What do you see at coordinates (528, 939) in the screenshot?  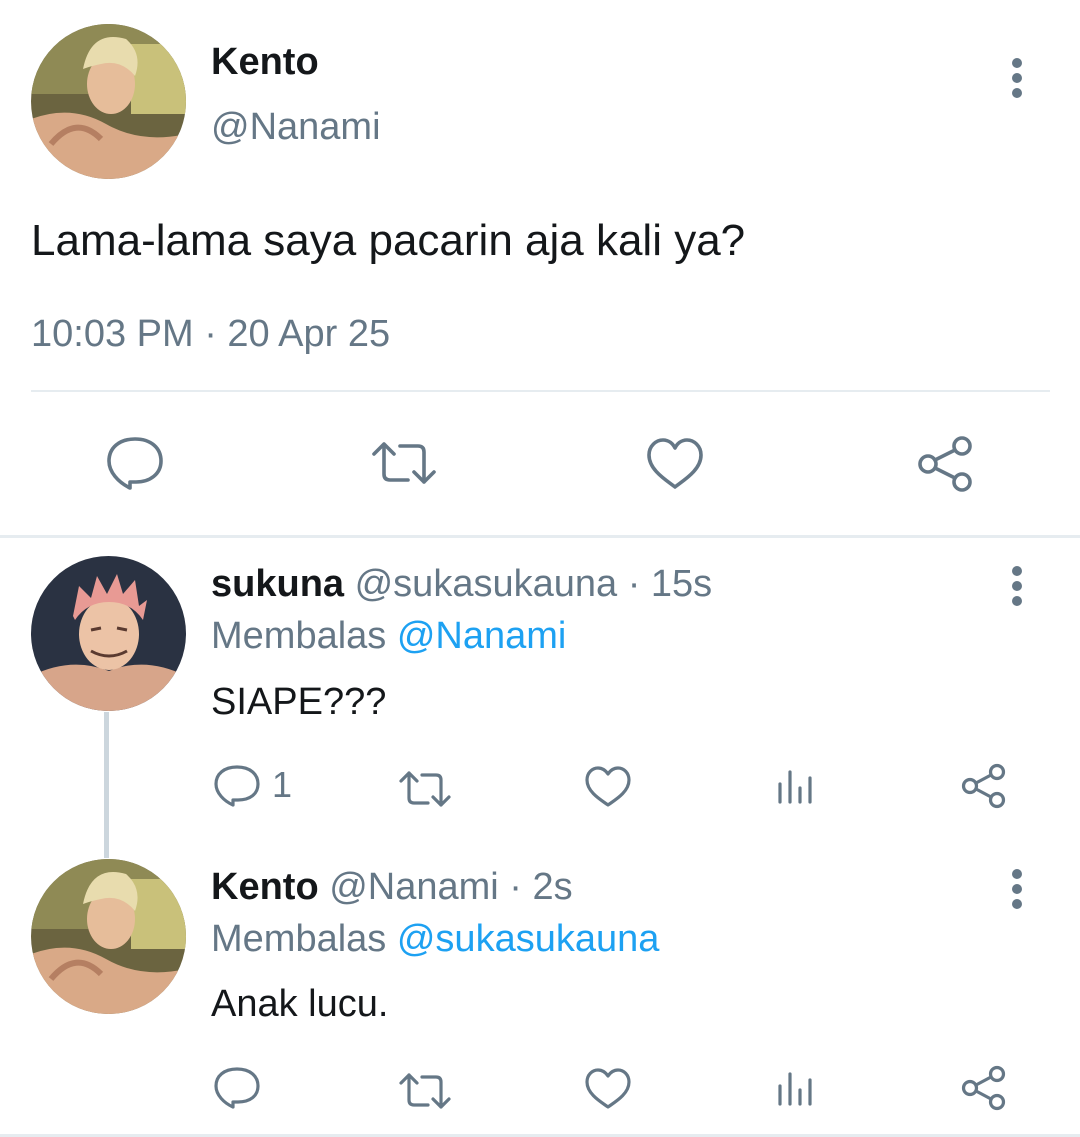 I see `mention-link: @sukasukauna` at bounding box center [528, 939].